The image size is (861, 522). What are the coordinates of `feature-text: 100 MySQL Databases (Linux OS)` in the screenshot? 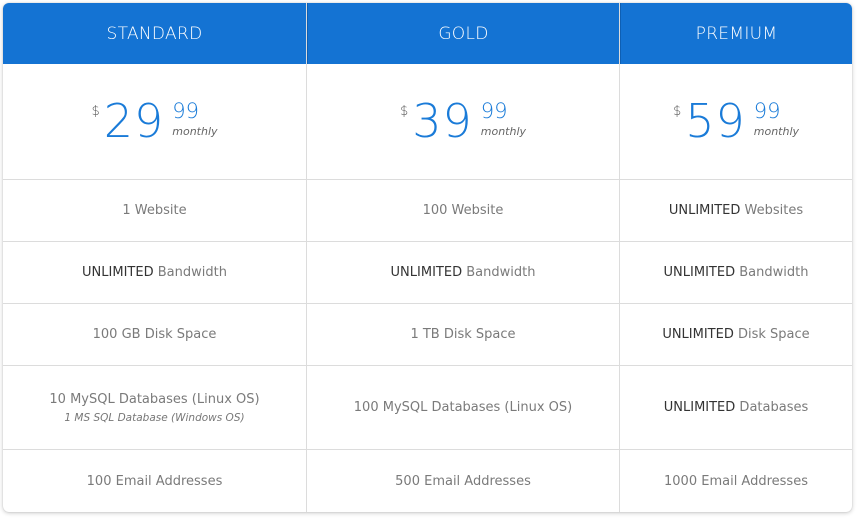 It's located at (463, 407).